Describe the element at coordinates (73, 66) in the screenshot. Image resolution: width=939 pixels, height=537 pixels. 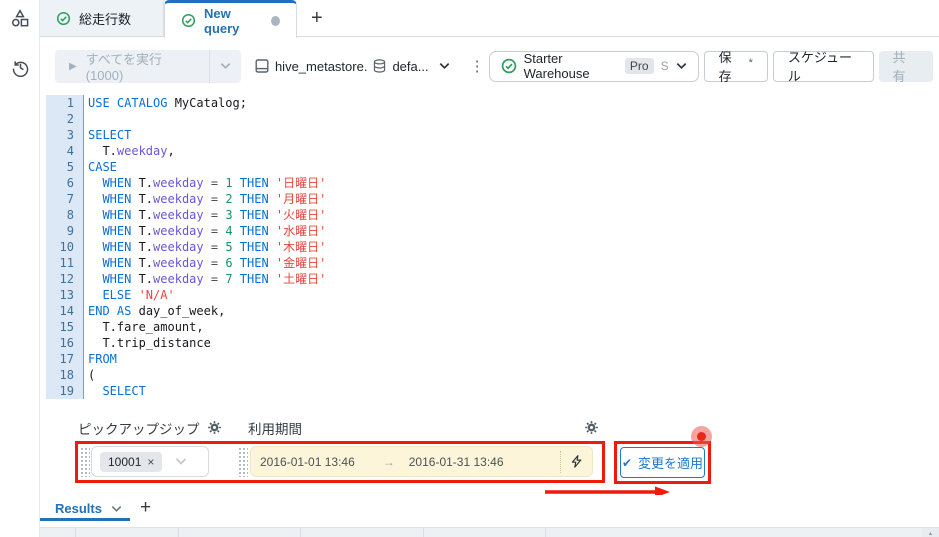
I see `play-icon: ▶` at that location.